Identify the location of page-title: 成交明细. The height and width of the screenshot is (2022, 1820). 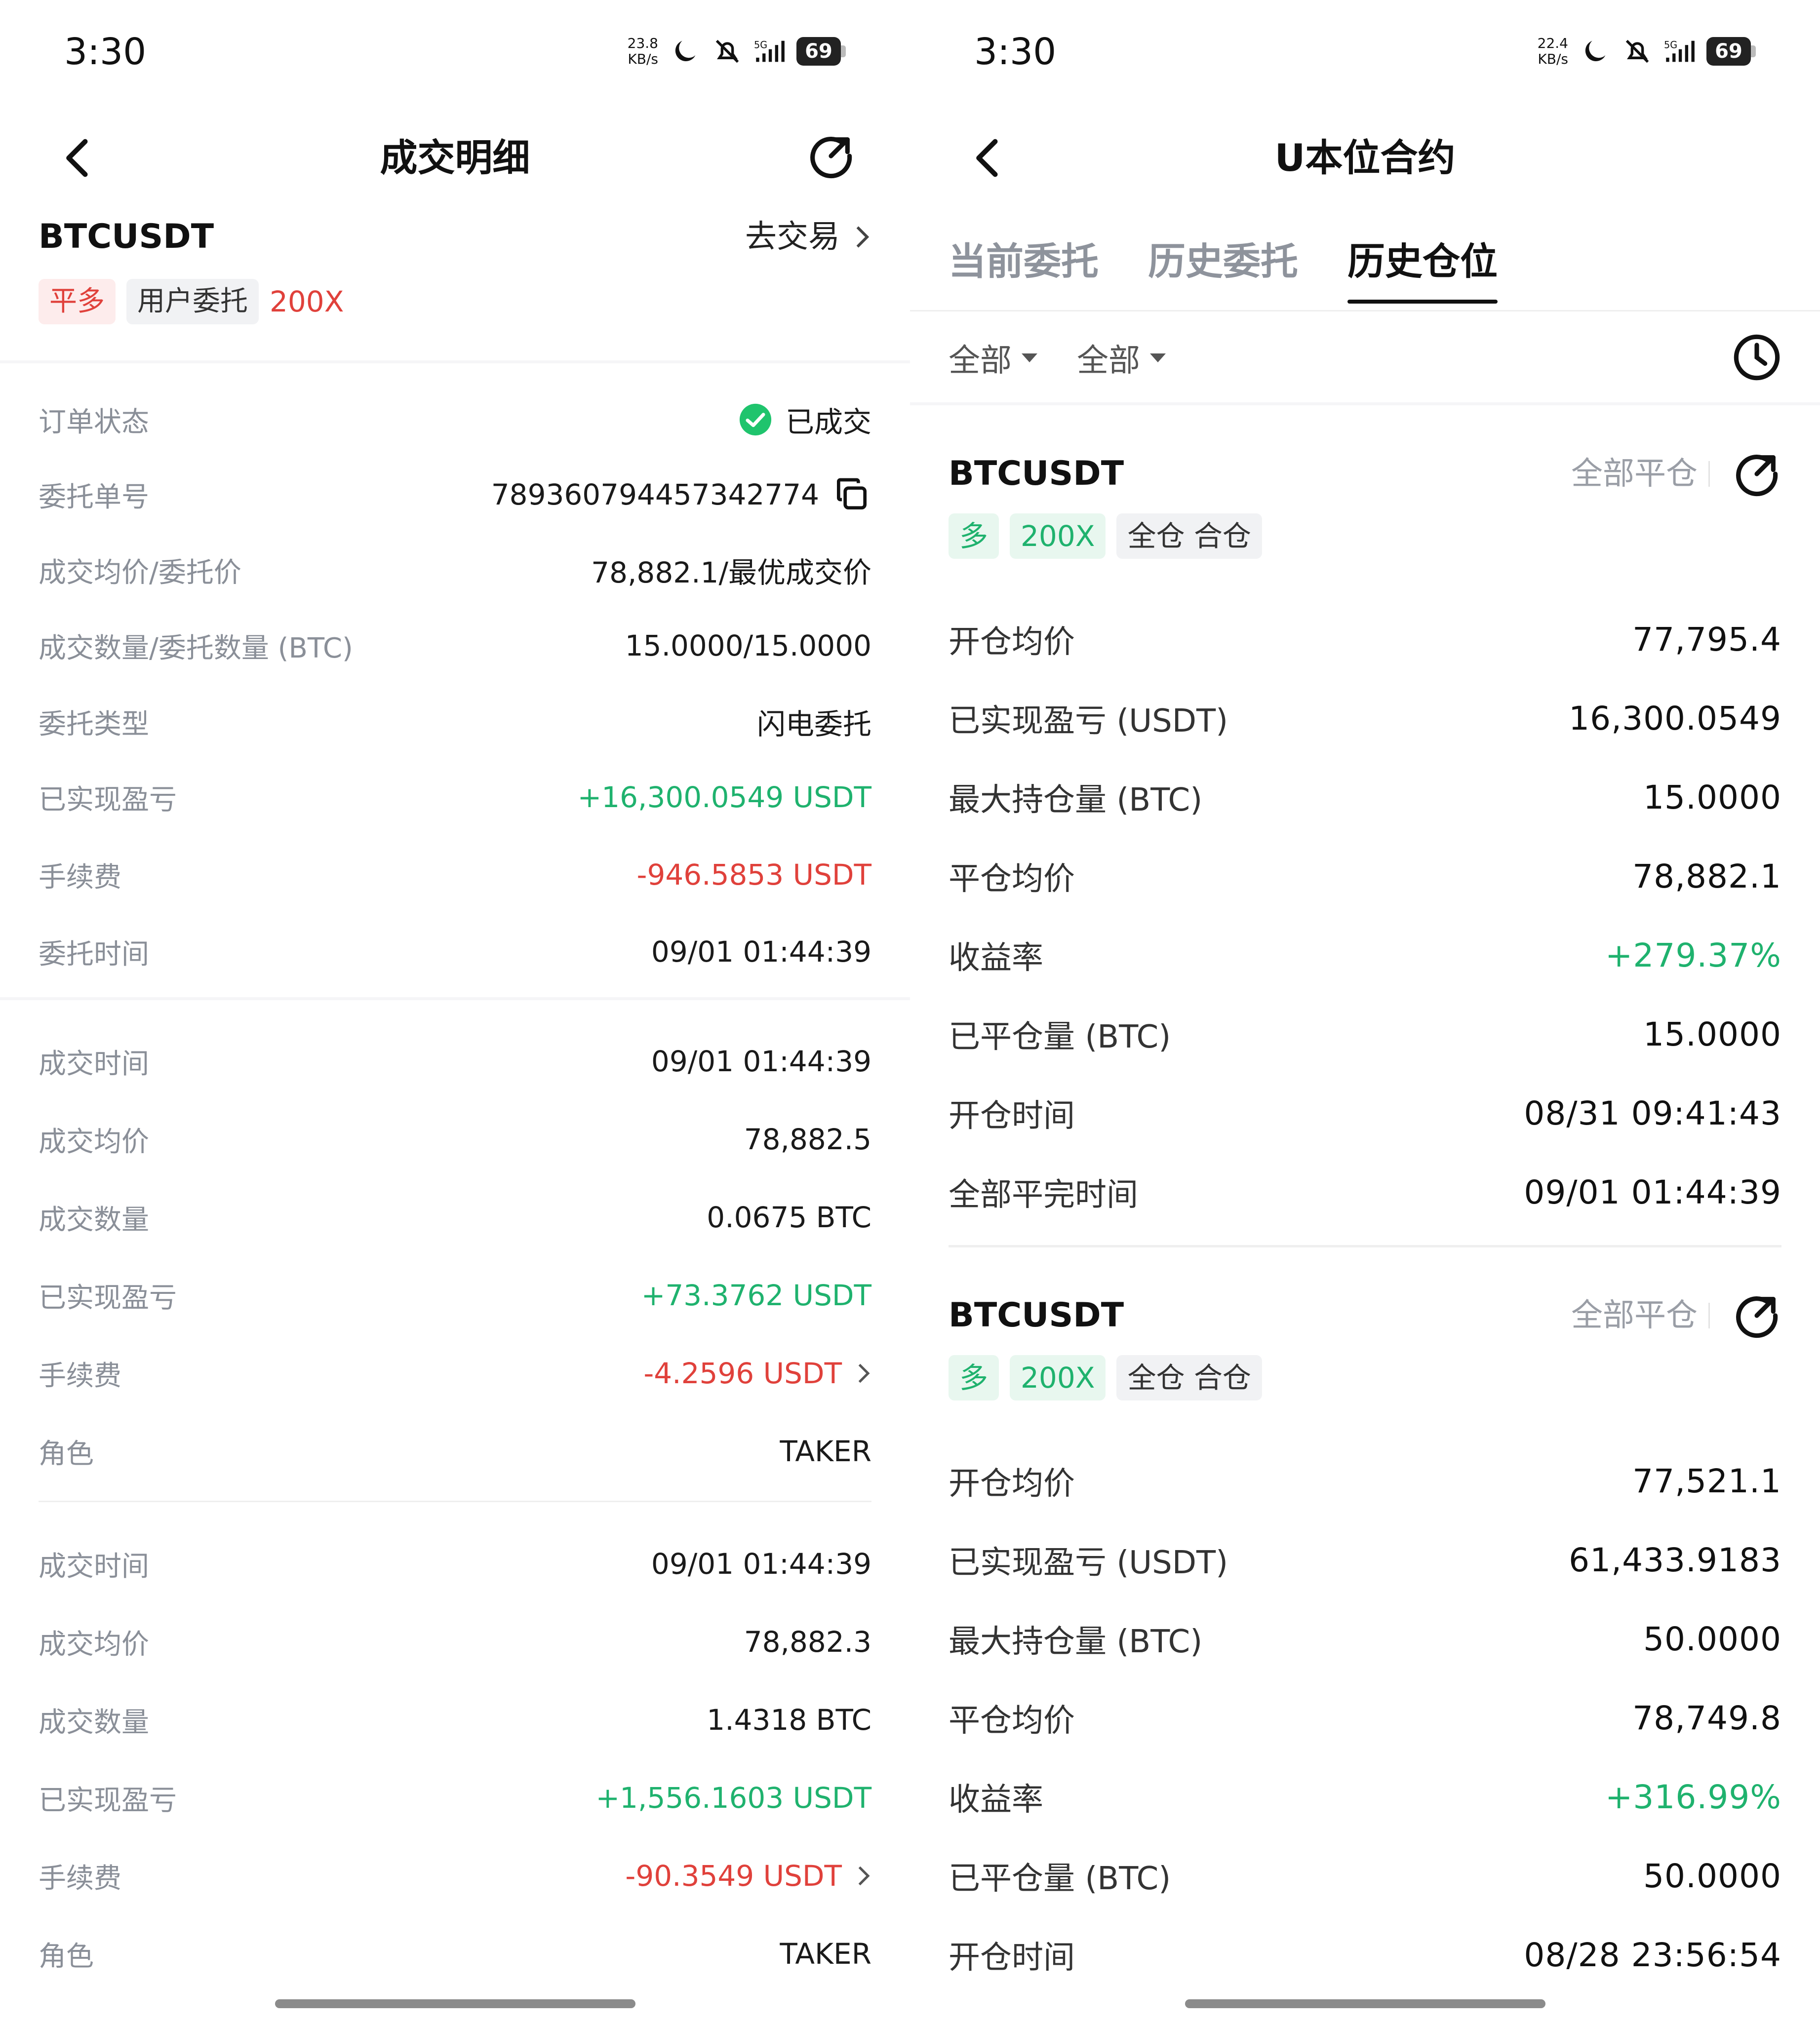
(455, 158).